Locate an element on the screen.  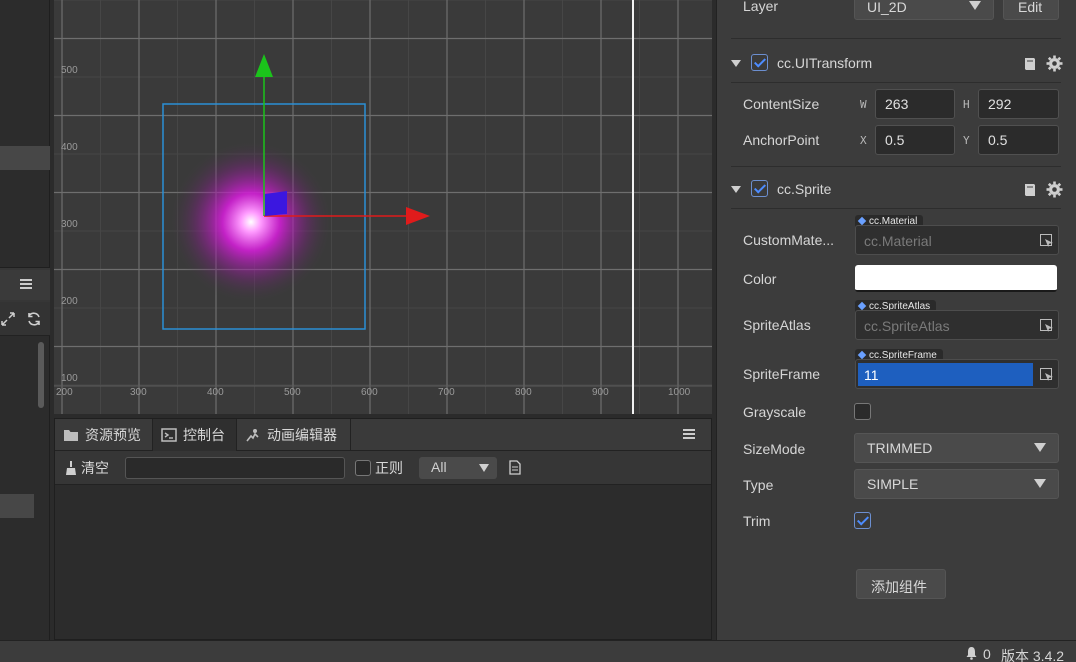
log-level-select: All is located at coordinates (458, 468).